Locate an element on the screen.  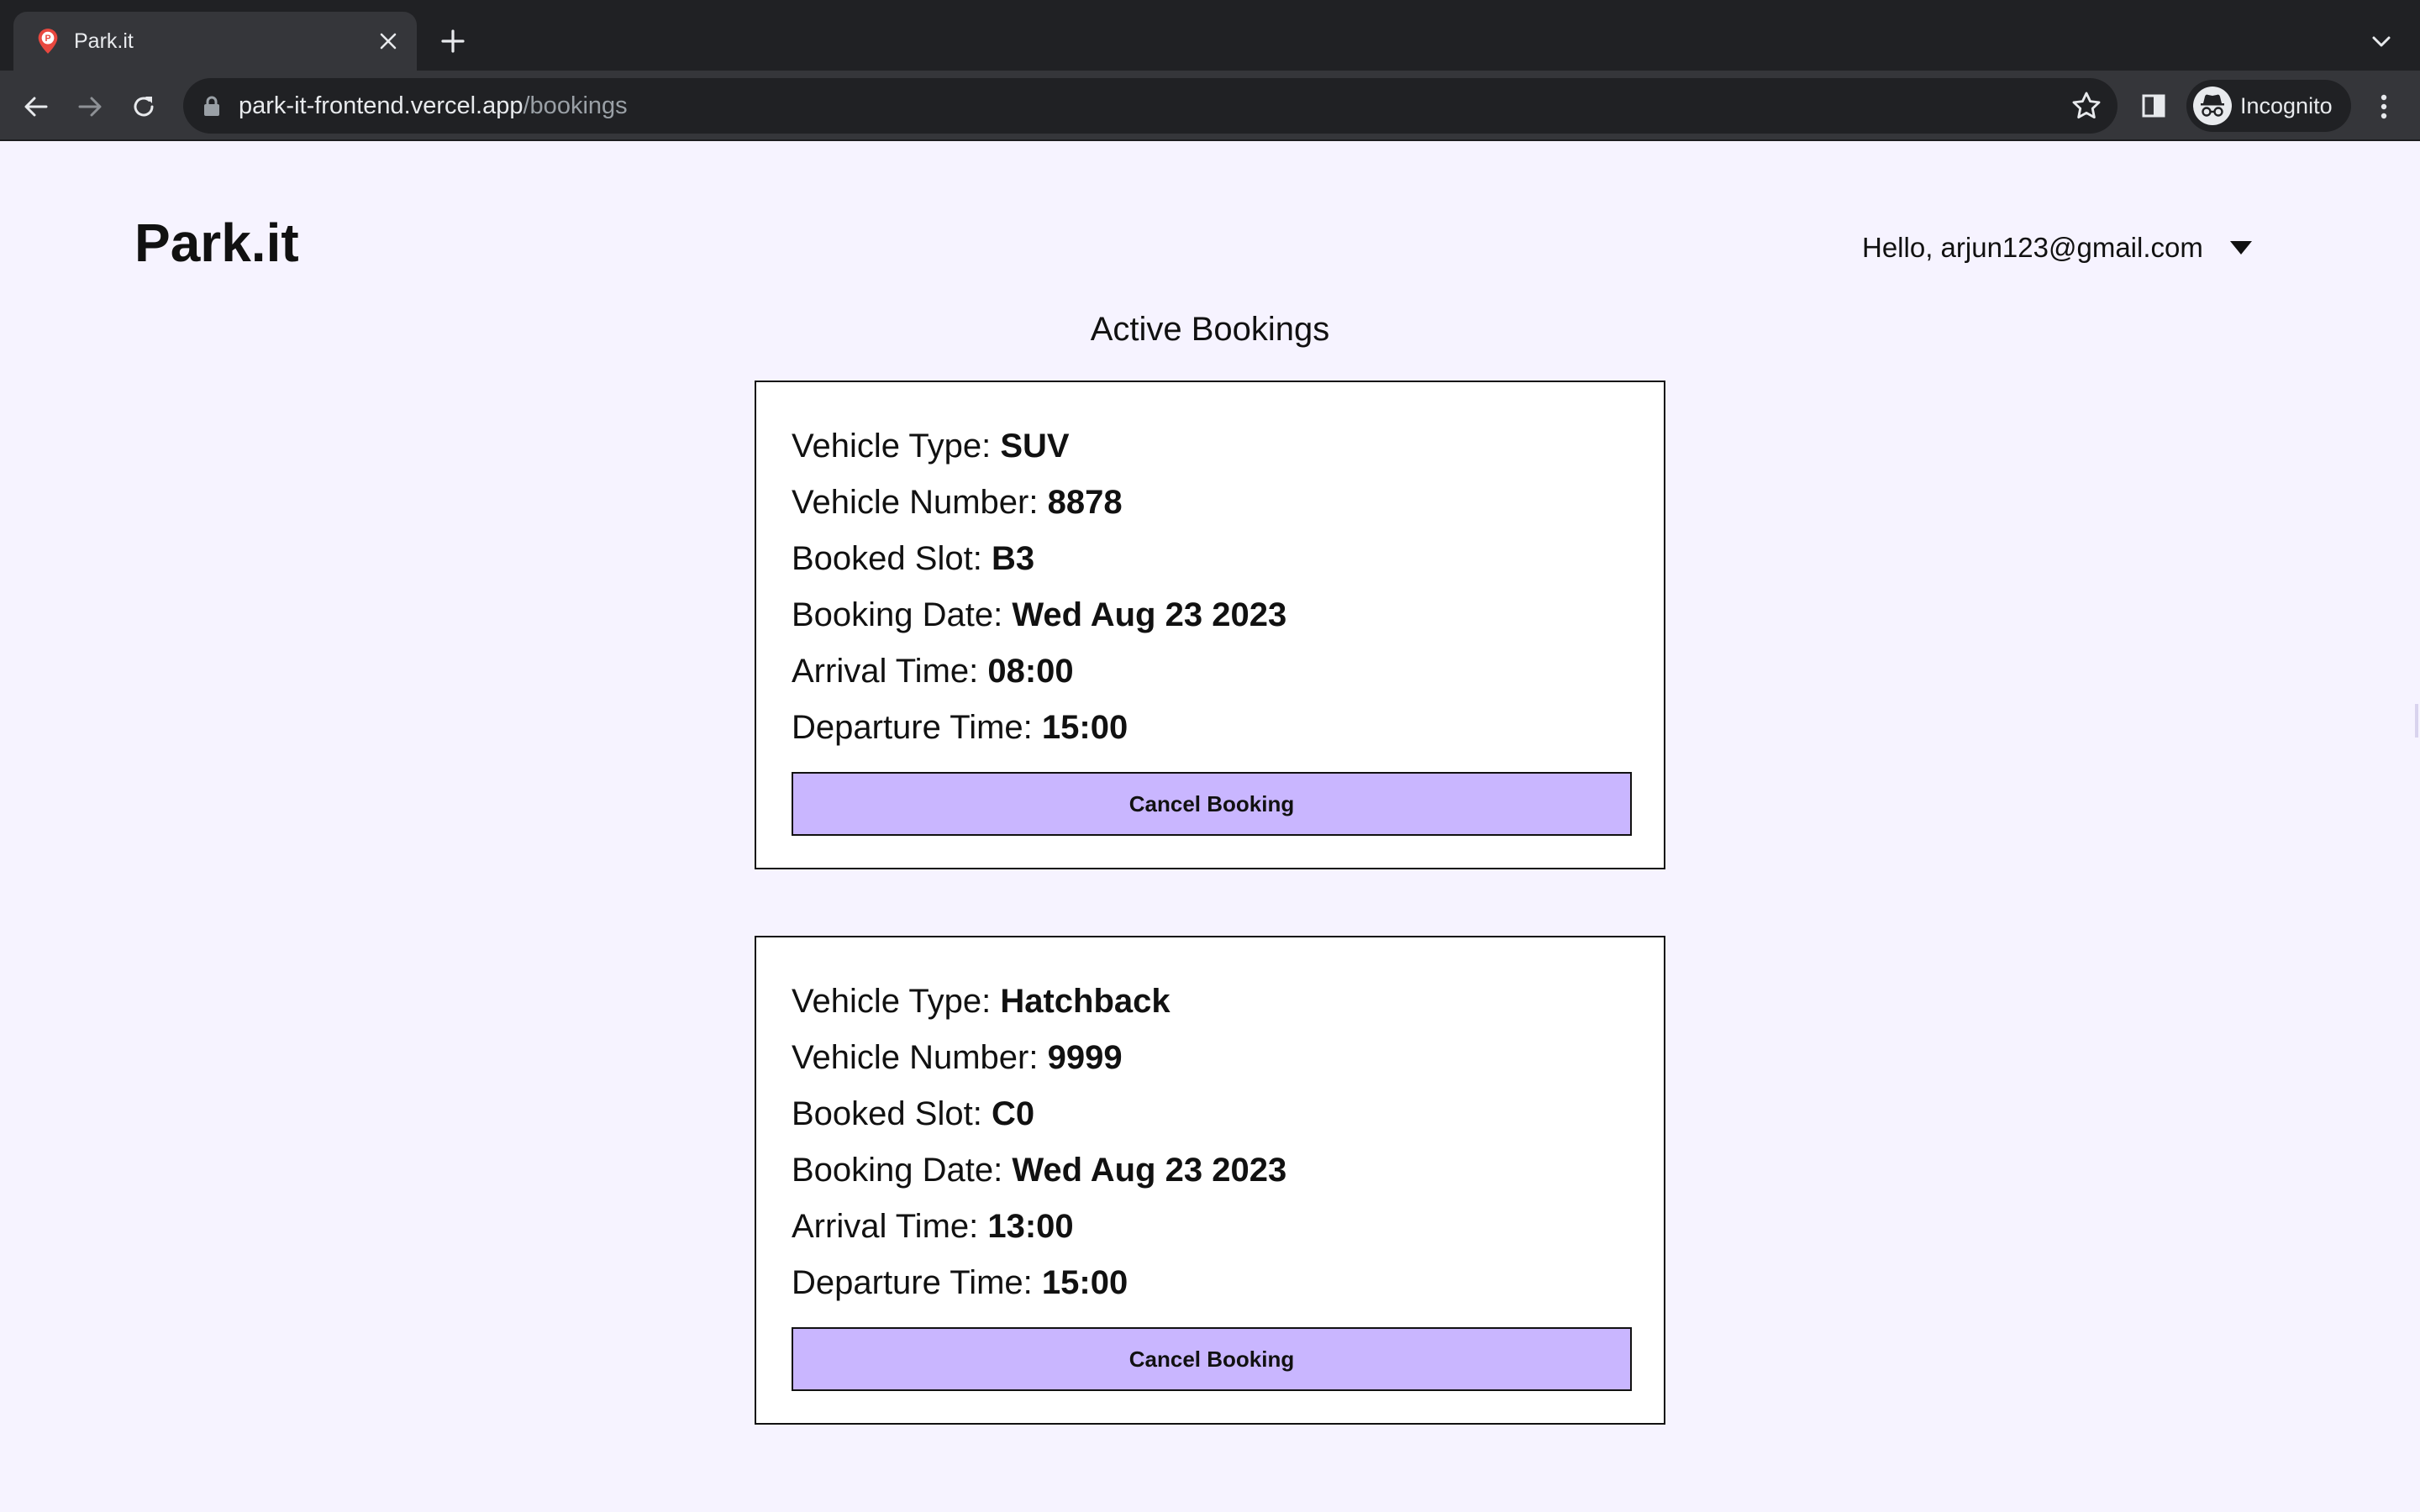
browser-tabstrip: P Park.it is located at coordinates (1210, 35).